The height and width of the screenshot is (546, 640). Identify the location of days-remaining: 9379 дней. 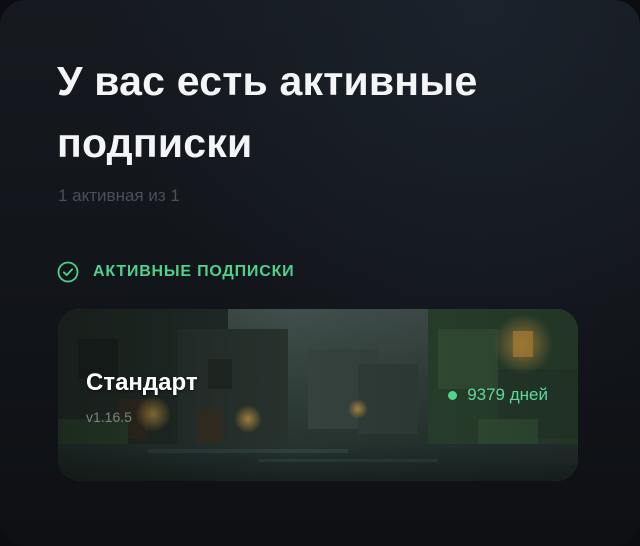
(498, 395).